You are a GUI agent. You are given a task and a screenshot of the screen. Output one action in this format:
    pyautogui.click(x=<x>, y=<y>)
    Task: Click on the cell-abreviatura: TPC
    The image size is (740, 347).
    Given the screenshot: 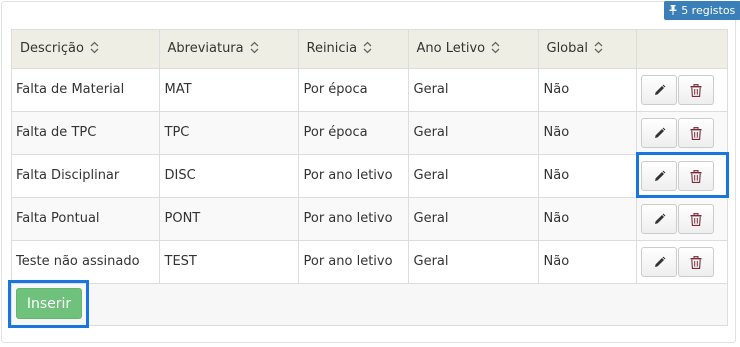 What is the action you would take?
    pyautogui.click(x=229, y=133)
    